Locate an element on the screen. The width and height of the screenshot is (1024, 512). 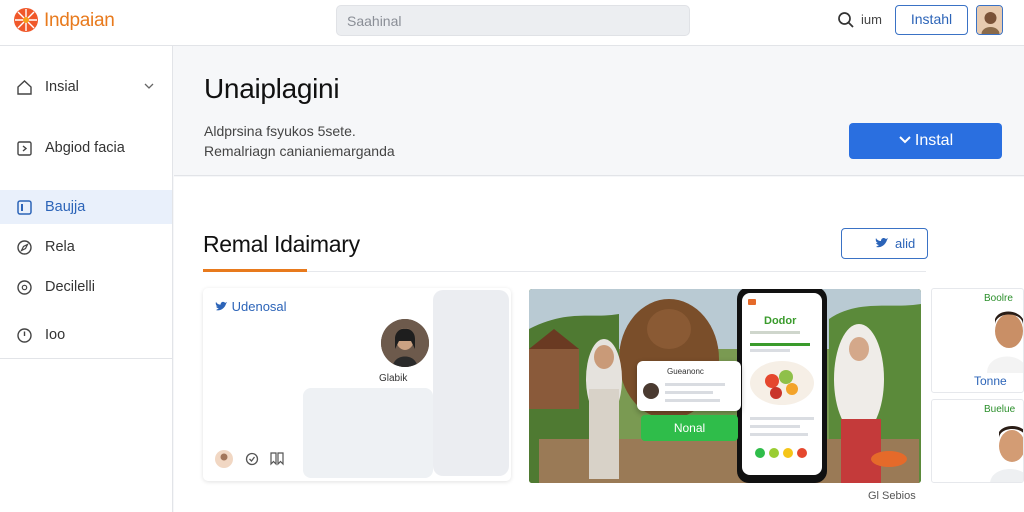
sidebar-item-details: Decilelli is located at coordinates (86, 287).